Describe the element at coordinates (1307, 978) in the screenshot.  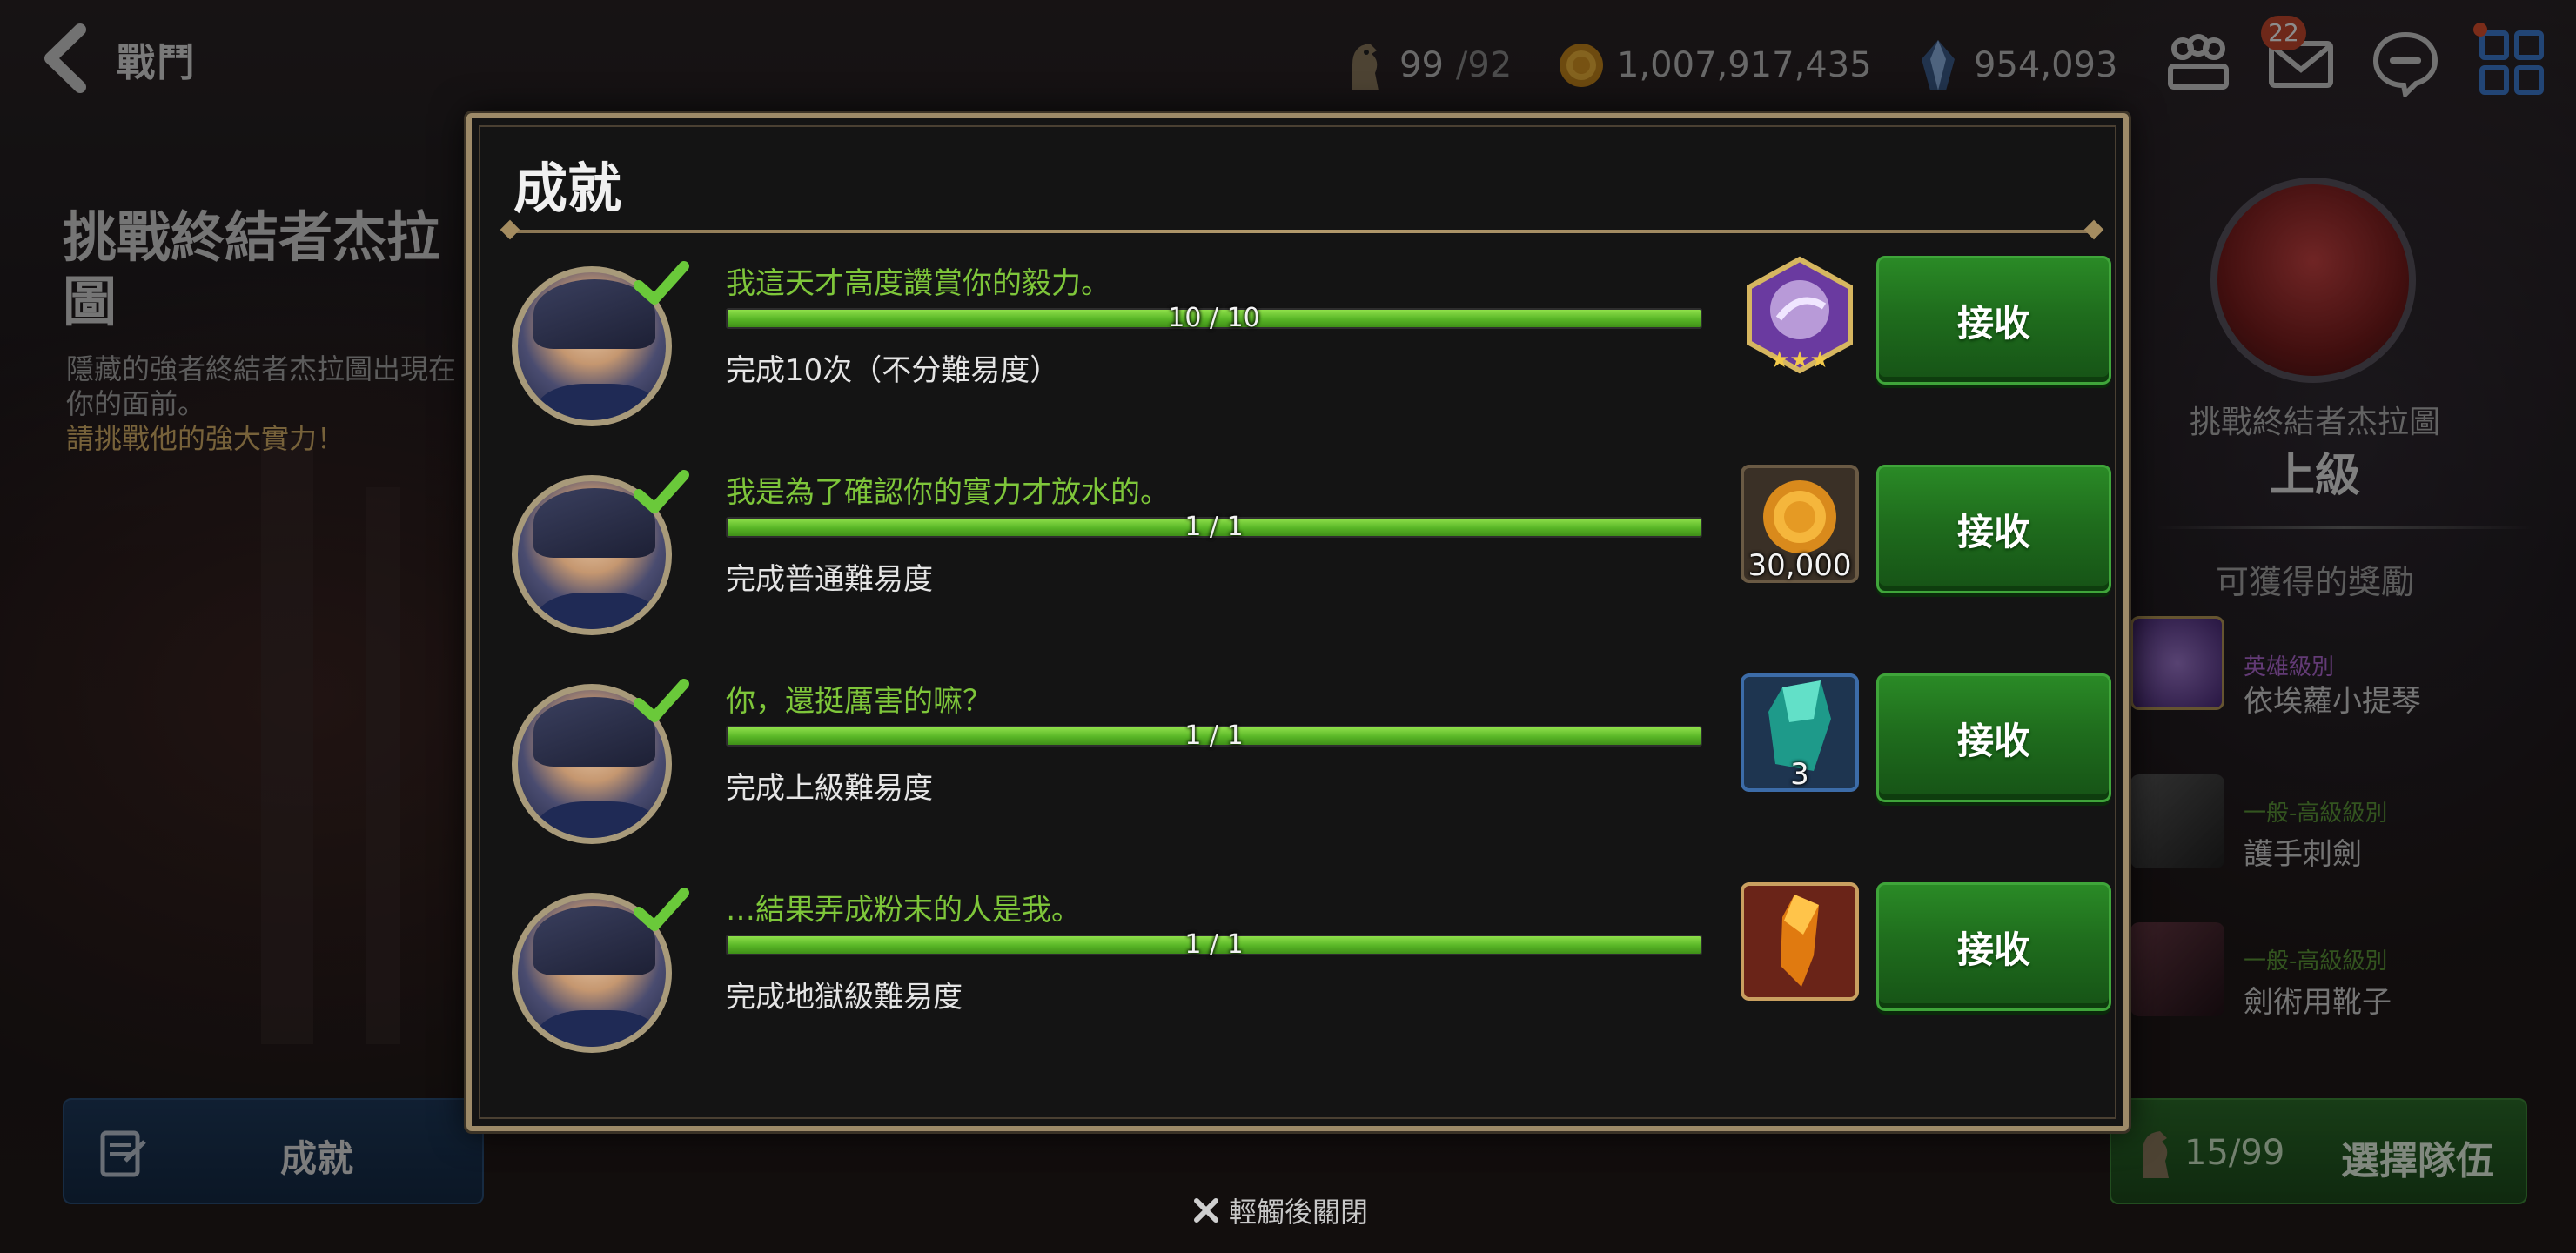
I see `achievement-row: …結果弄成粉末的人是我。 1 / 1 完成地獄級難易度 接收` at that location.